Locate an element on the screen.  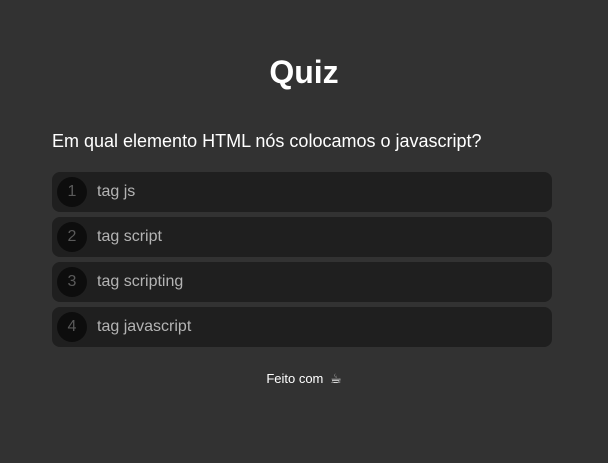
footer: Feito com ☕ is located at coordinates (304, 379).